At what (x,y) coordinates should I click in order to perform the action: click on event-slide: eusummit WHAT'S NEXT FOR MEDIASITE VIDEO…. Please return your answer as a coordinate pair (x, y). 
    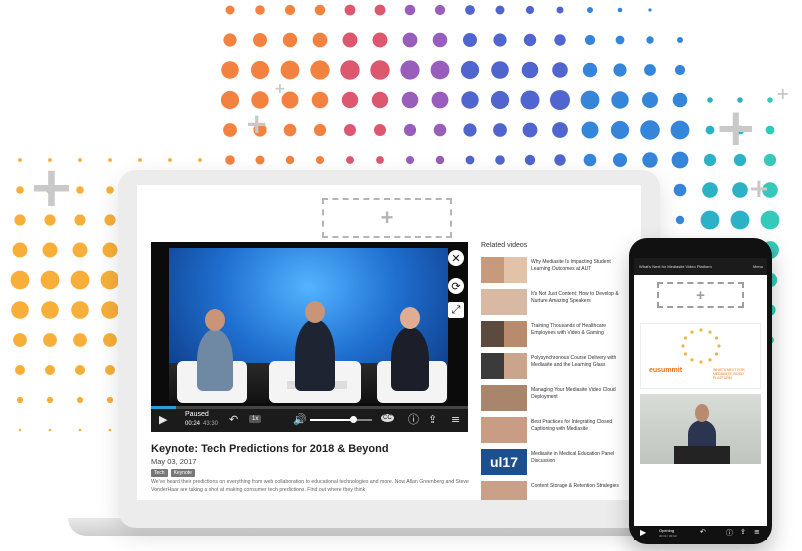
    Looking at the image, I should click on (700, 356).